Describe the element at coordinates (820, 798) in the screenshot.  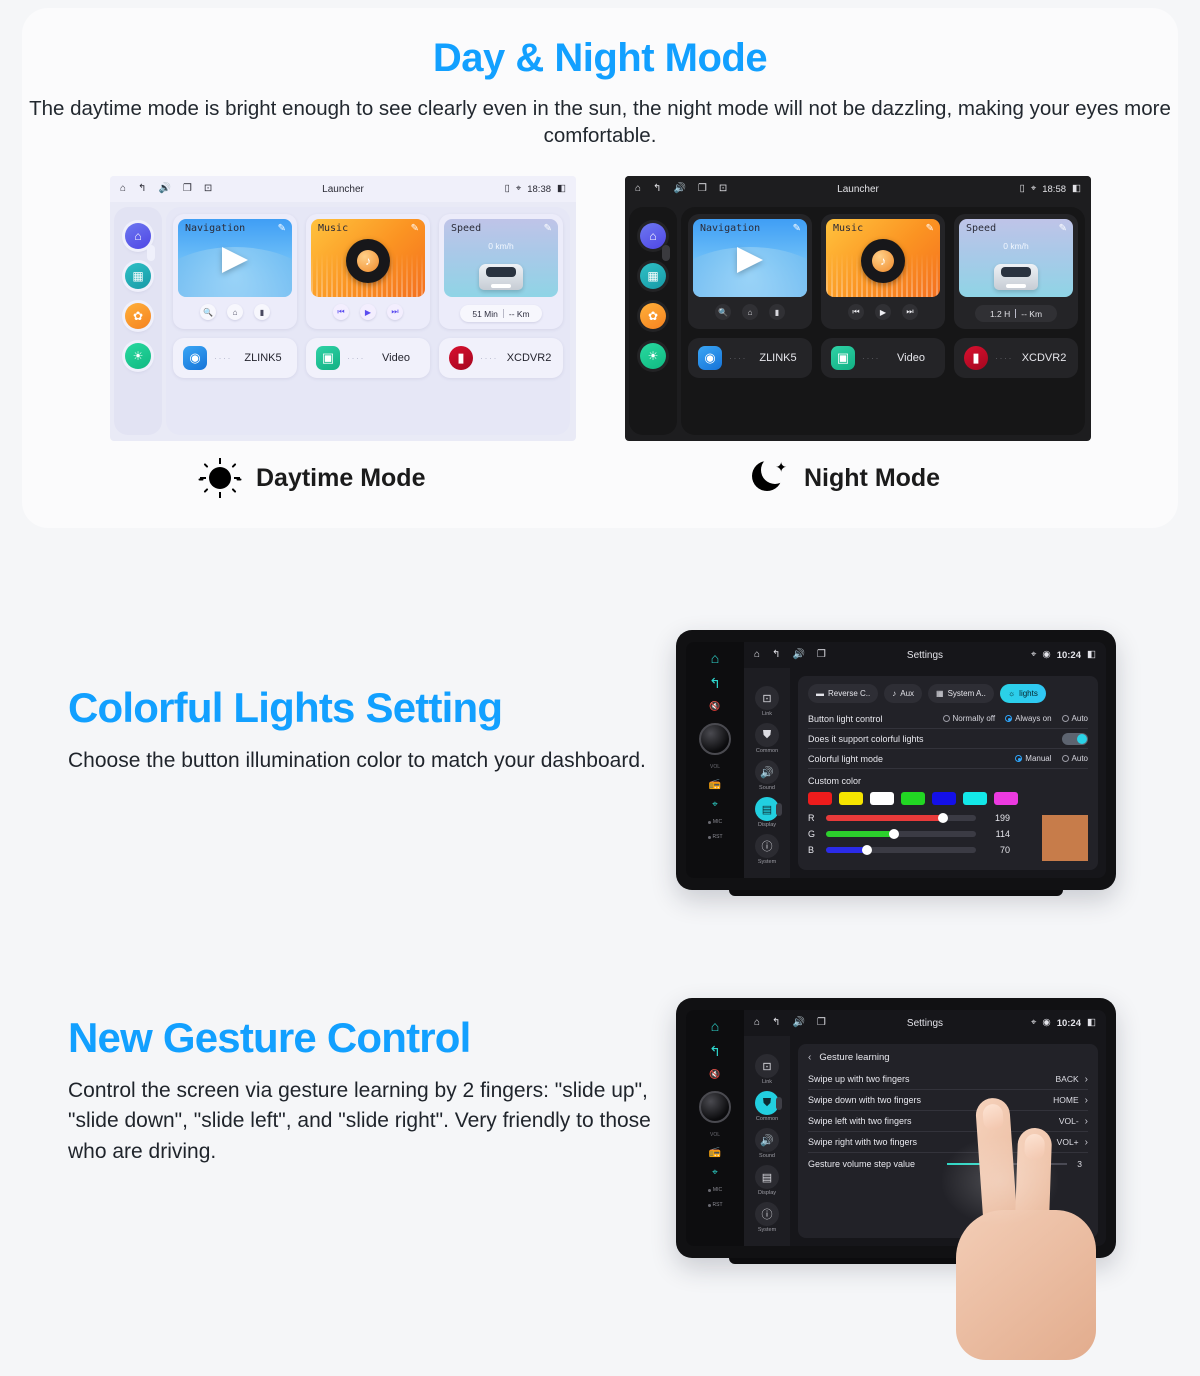
I see `swatch-red` at that location.